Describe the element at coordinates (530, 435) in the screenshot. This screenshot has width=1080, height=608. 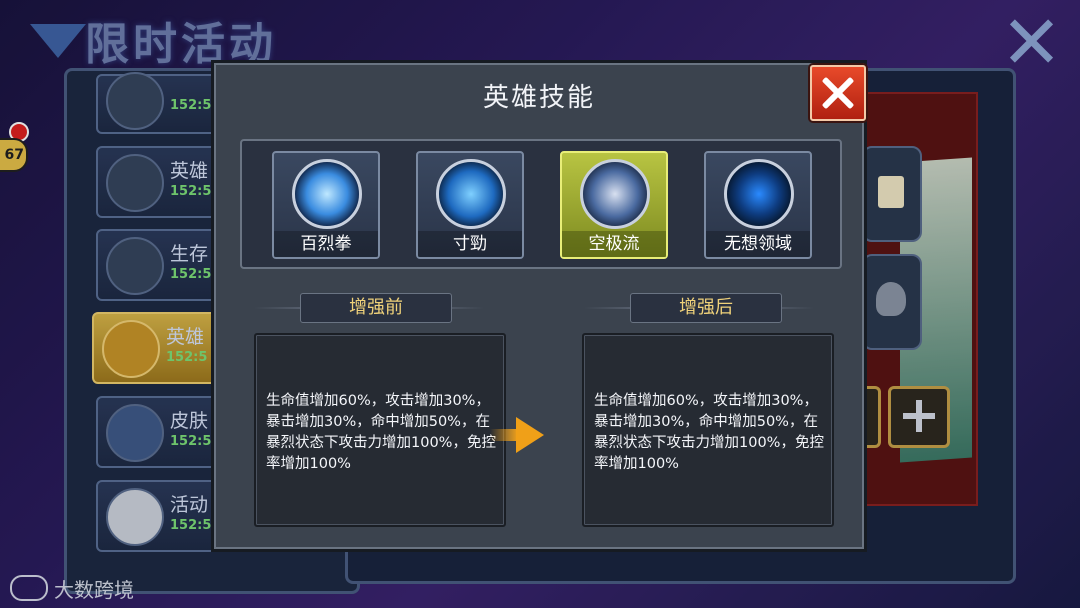
I see `arrow-right-icon` at that location.